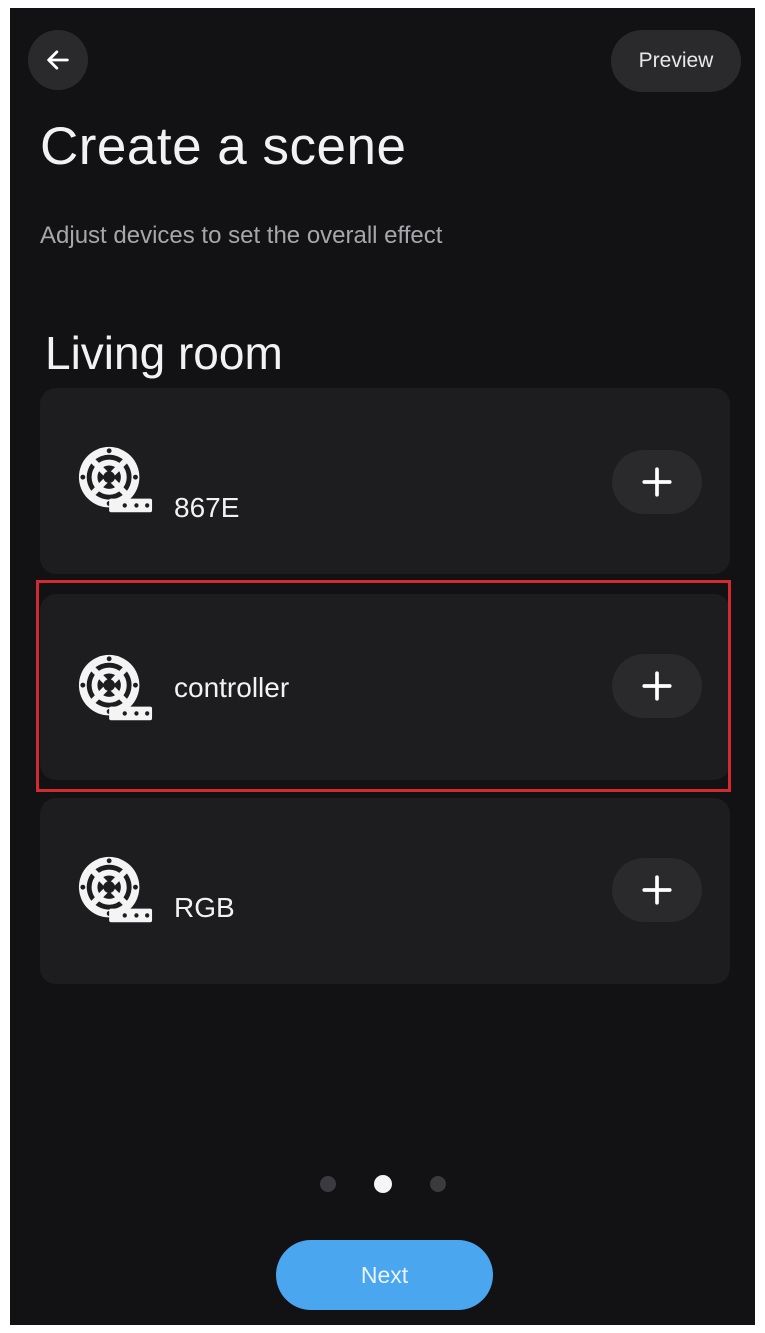 This screenshot has height=1333, width=765. What do you see at coordinates (676, 61) in the screenshot?
I see `preview-button: Preview` at bounding box center [676, 61].